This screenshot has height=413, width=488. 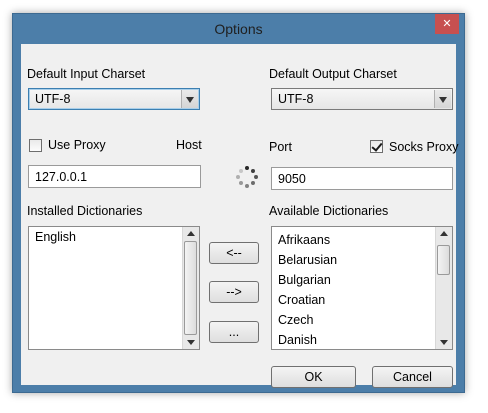 What do you see at coordinates (86, 74) in the screenshot?
I see `input-charset-label: Default Input Charset` at bounding box center [86, 74].